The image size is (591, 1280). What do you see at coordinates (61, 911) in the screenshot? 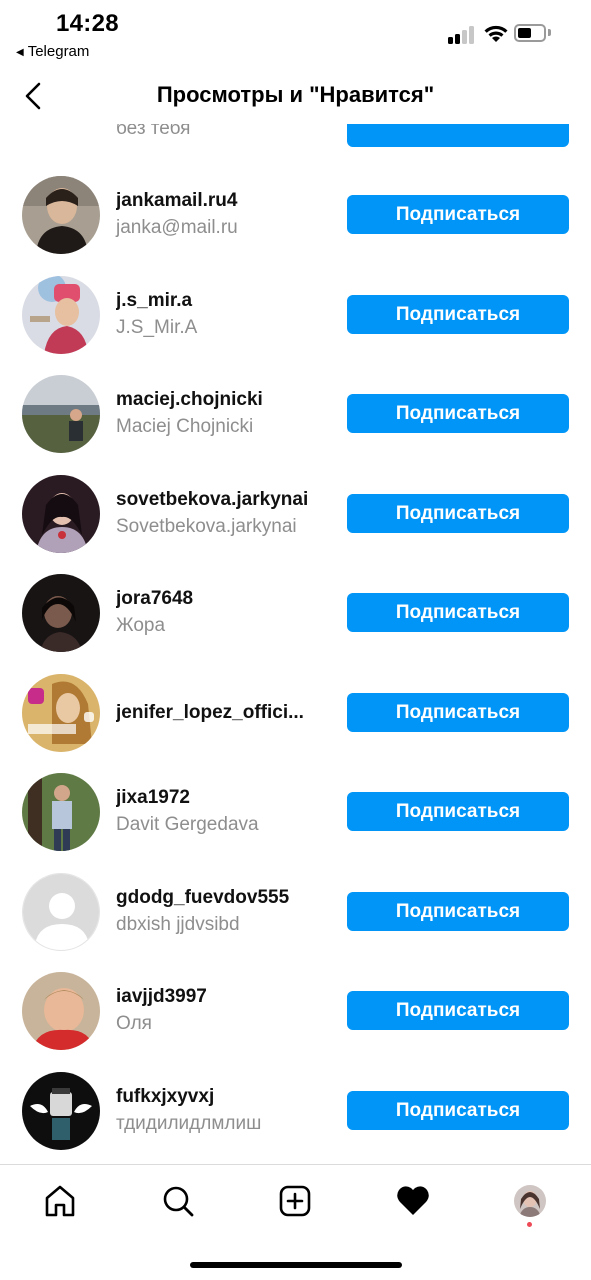
I see `default-avatar-icon` at bounding box center [61, 911].